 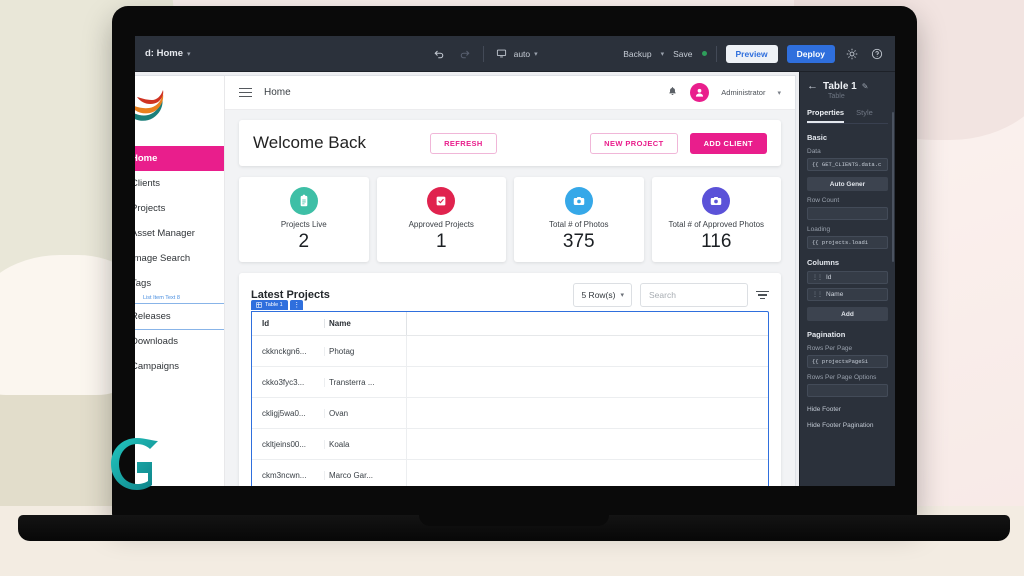 What do you see at coordinates (179, 112) in the screenshot?
I see `brand-swoosh-logo` at bounding box center [179, 112].